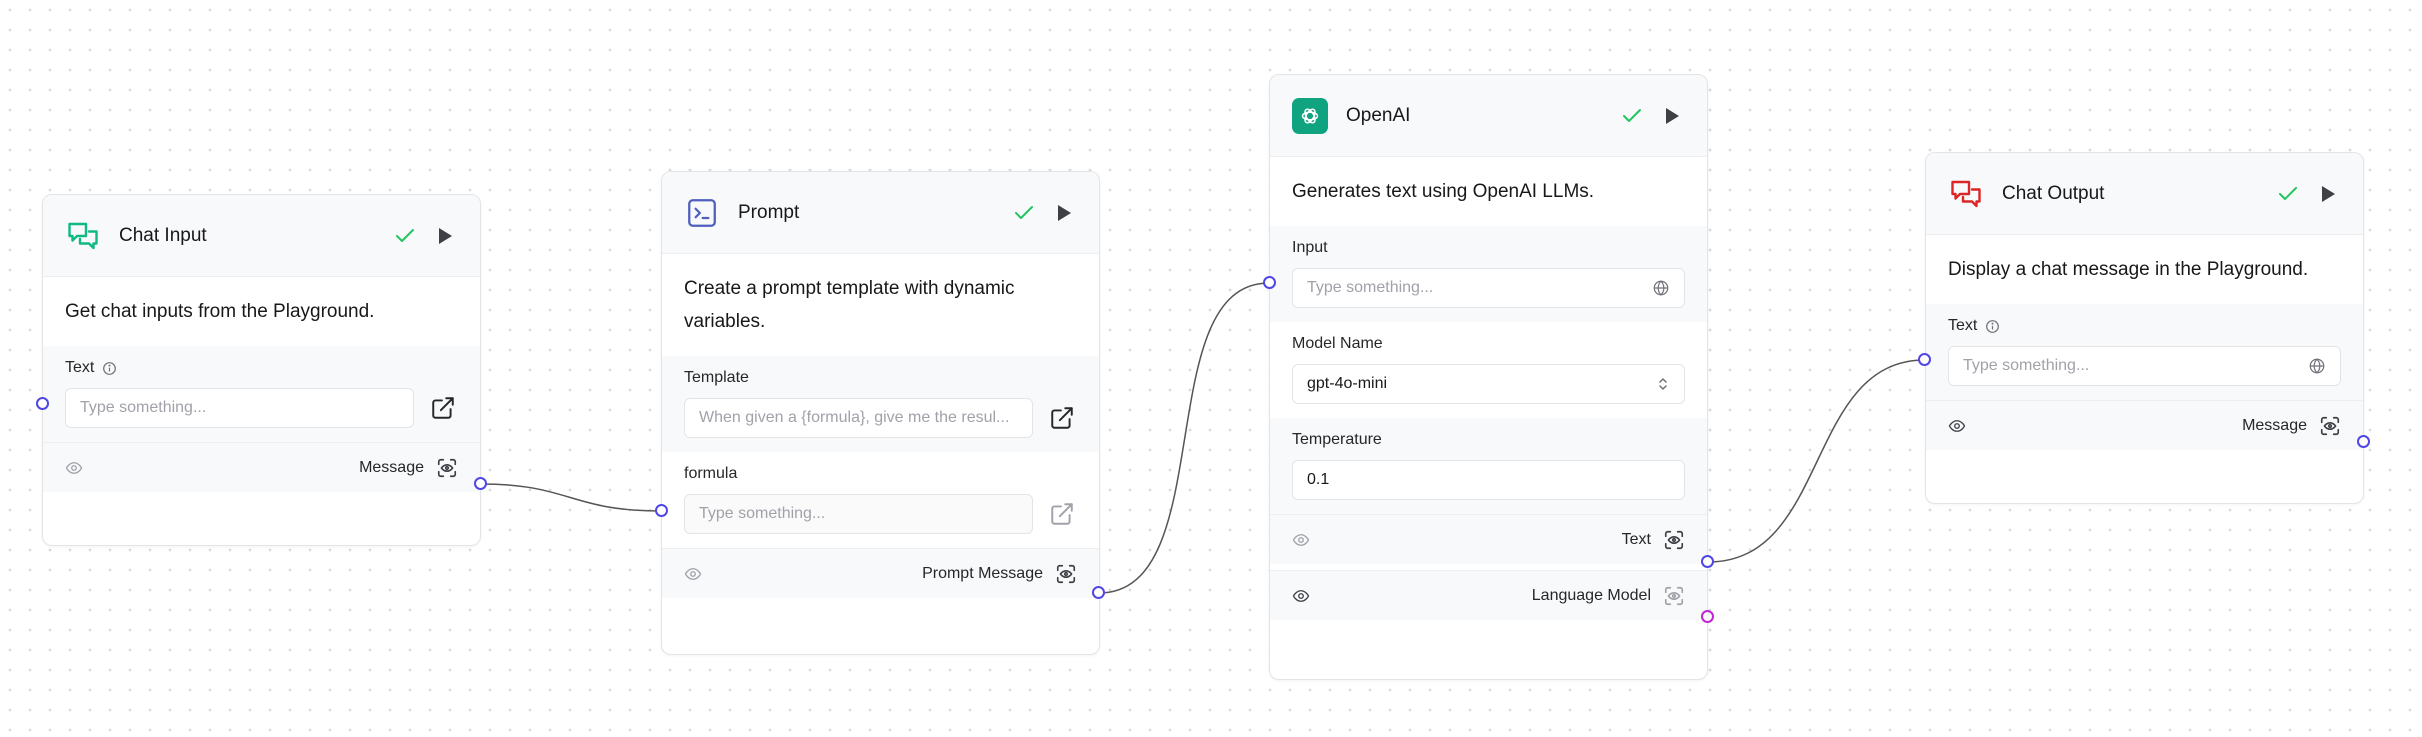 Image resolution: width=2422 pixels, height=737 pixels. What do you see at coordinates (1488, 384) in the screenshot?
I see `model-name-select: gpt-4o-mini` at bounding box center [1488, 384].